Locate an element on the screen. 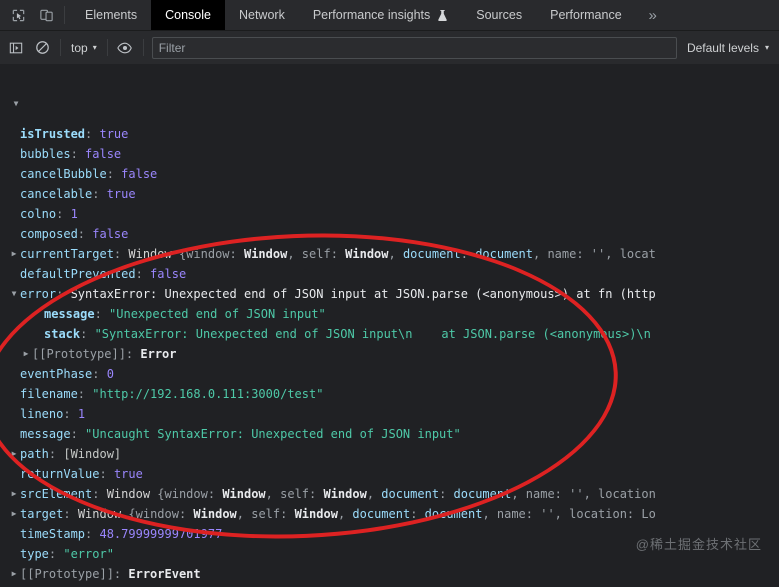  preview-text: , is located at coordinates (395, 254).